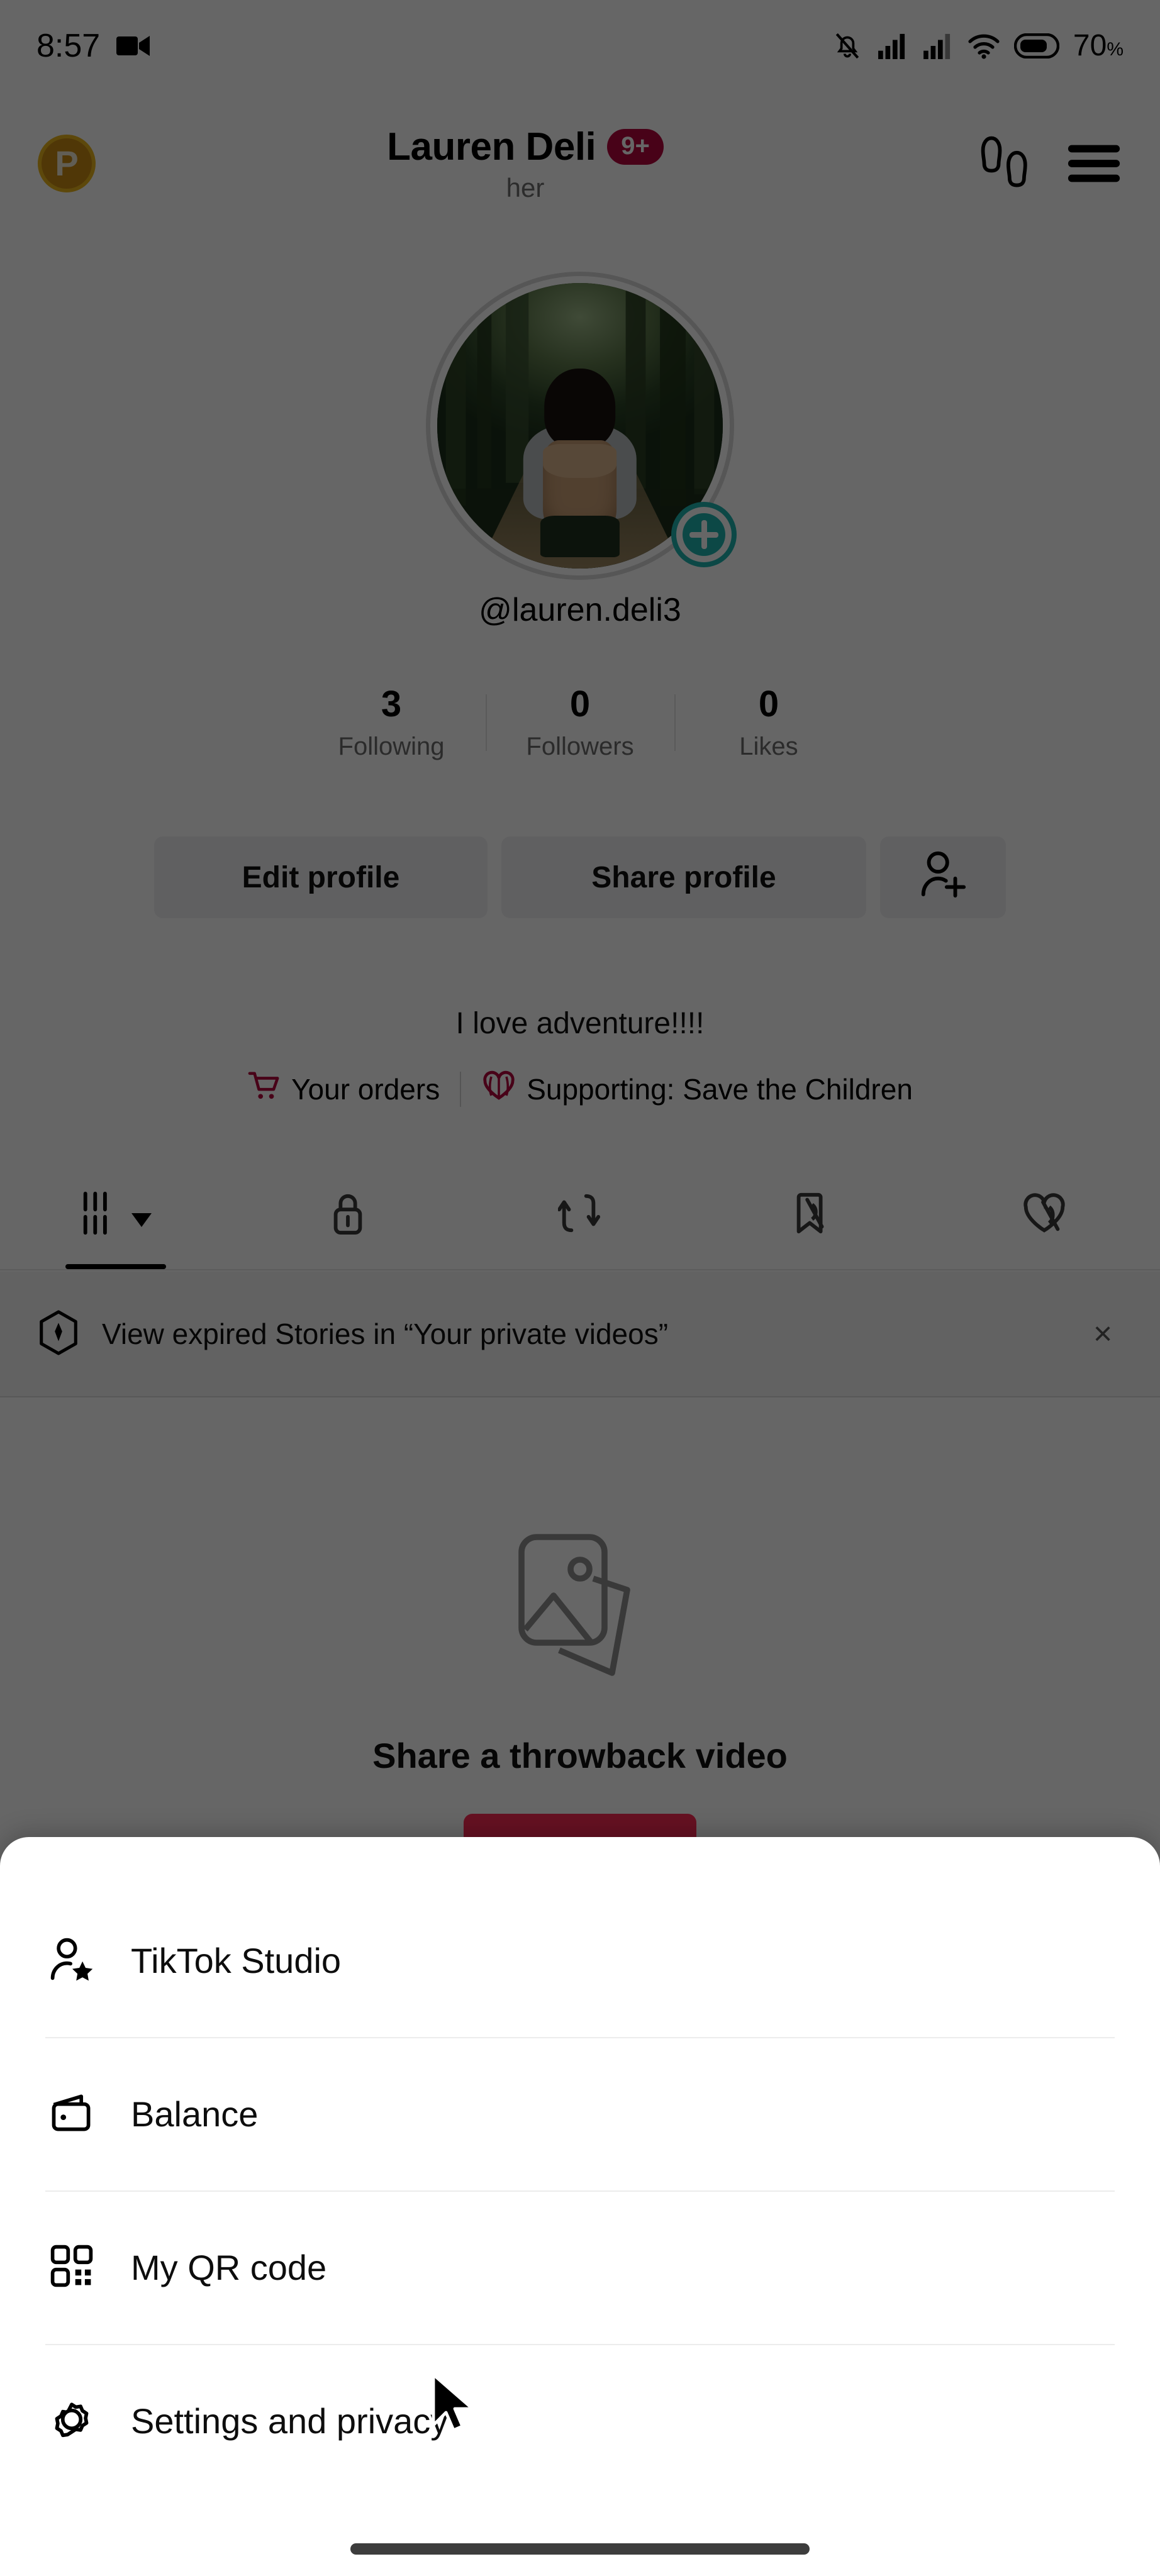  Describe the element at coordinates (498, 1089) in the screenshot. I see `charity-heart-icon` at that location.